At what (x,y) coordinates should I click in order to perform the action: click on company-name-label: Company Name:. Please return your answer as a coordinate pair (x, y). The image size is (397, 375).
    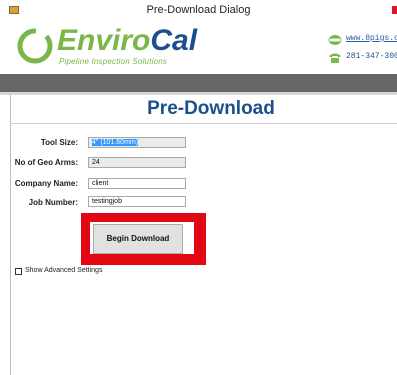
    Looking at the image, I should click on (46, 183).